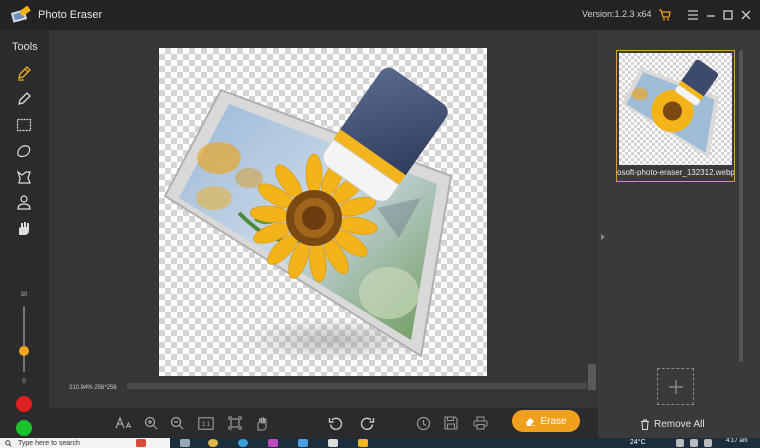 Image resolution: width=760 pixels, height=448 pixels. I want to click on trash-icon, so click(645, 424).